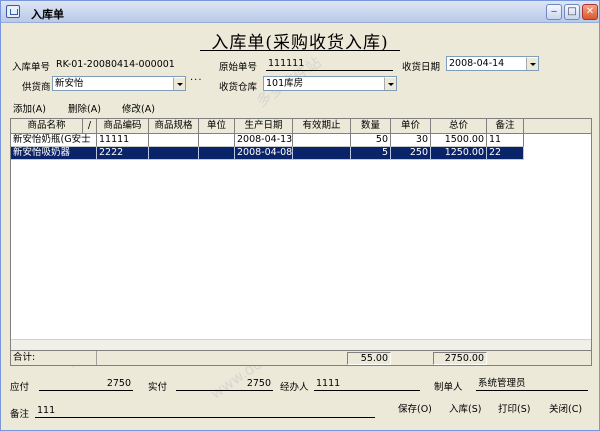 The width and height of the screenshot is (600, 431). Describe the element at coordinates (47, 126) in the screenshot. I see `col-header-name: 商品名称` at that location.